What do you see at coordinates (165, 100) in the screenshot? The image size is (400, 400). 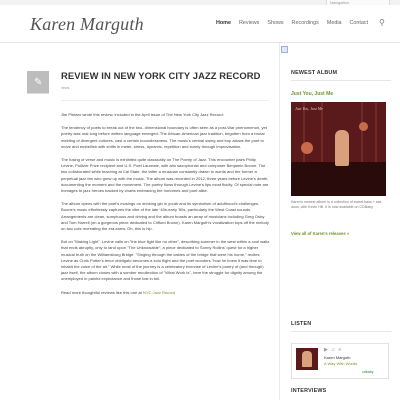 I see `title-divider` at bounding box center [165, 100].